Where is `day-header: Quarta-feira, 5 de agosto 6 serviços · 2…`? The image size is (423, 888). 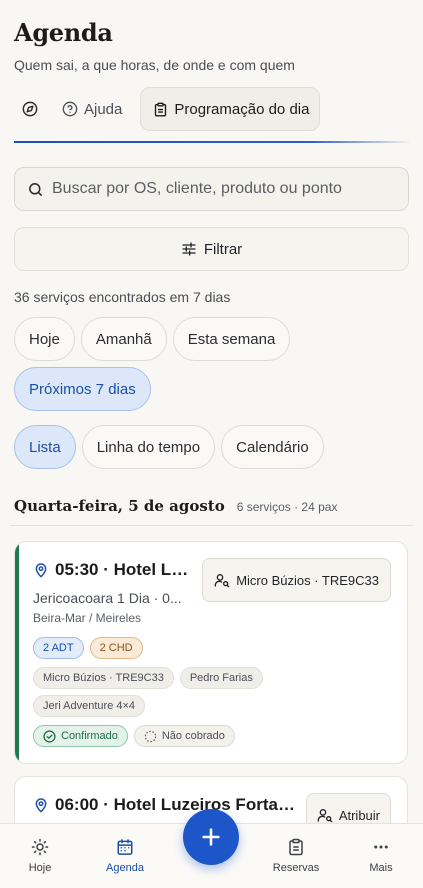
day-header: Quarta-feira, 5 de agosto 6 serviços · 2… is located at coordinates (211, 506).